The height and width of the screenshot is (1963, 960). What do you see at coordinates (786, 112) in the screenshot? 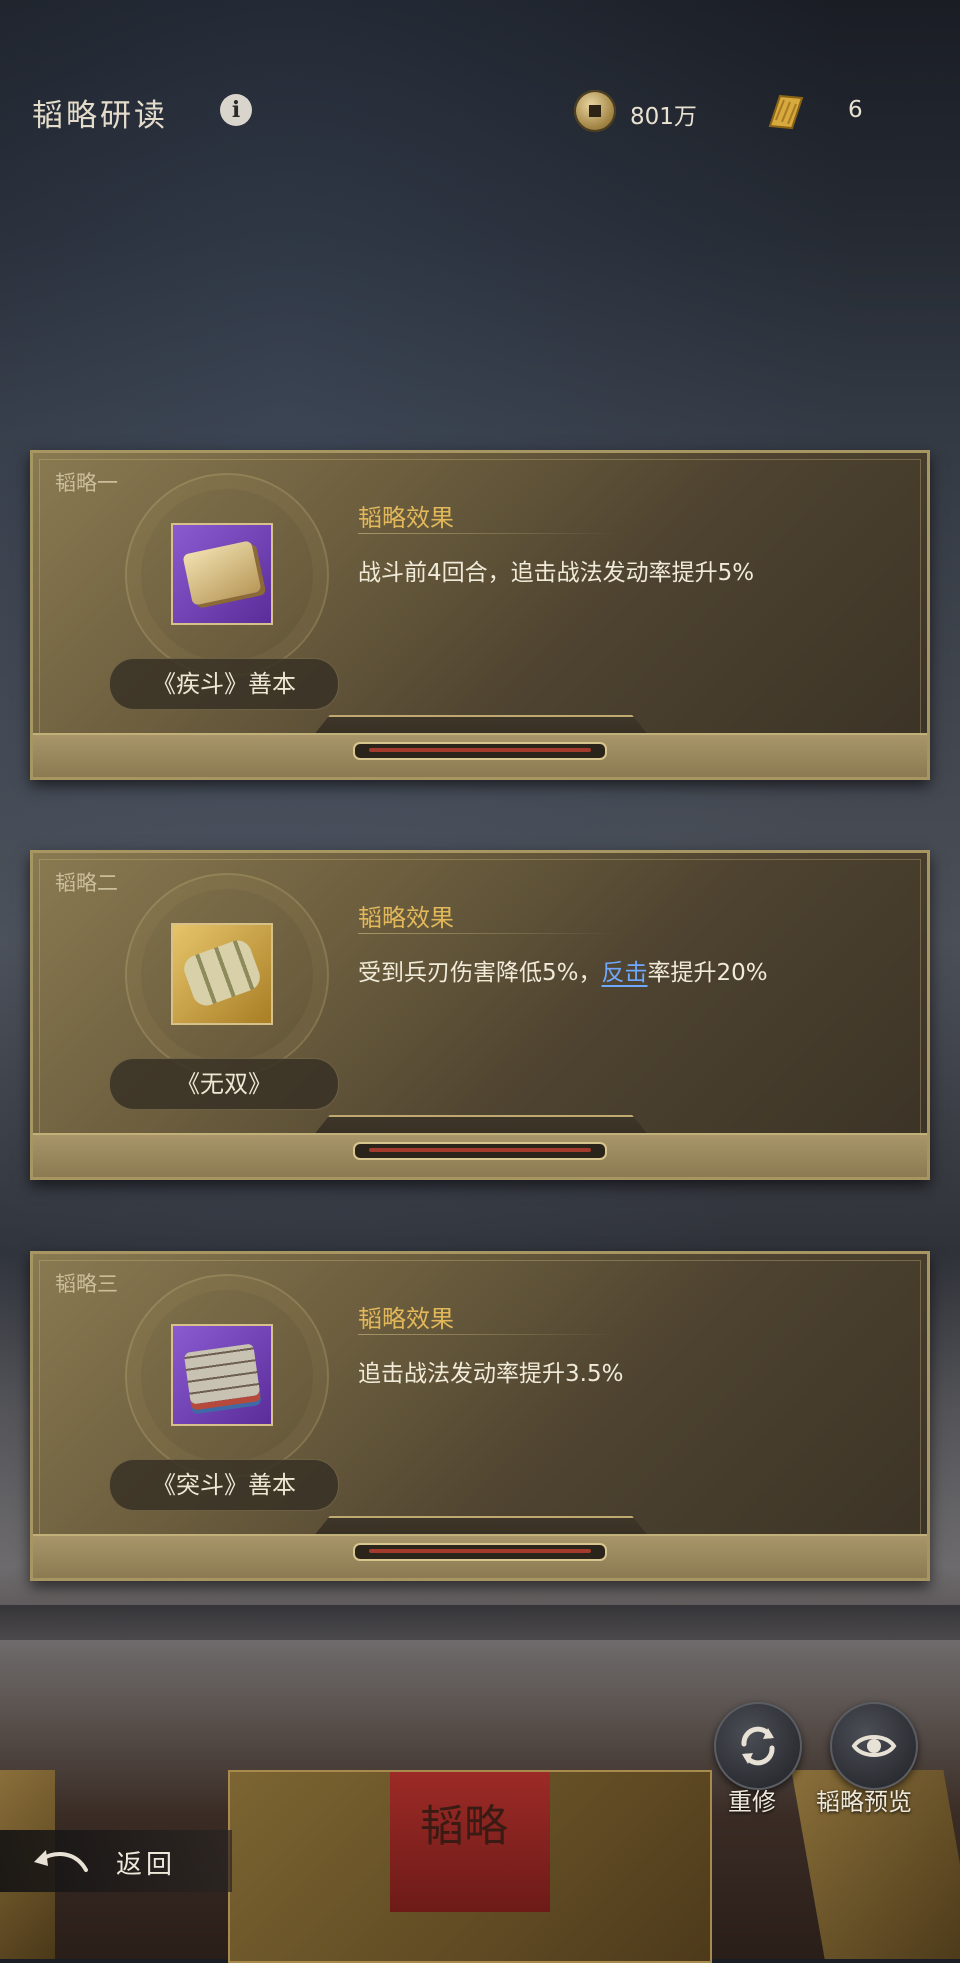
I see `scroll-currency-icon` at bounding box center [786, 112].